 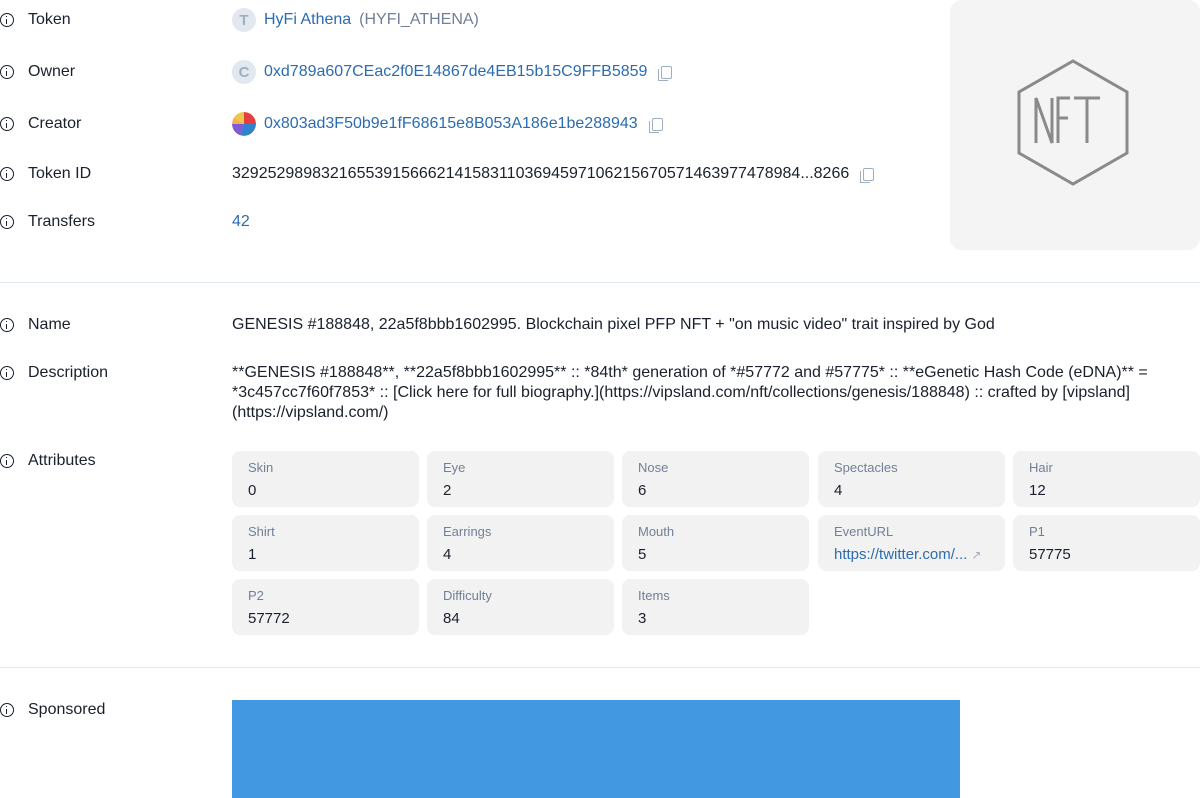 I want to click on name-label: Name, so click(x=49, y=324).